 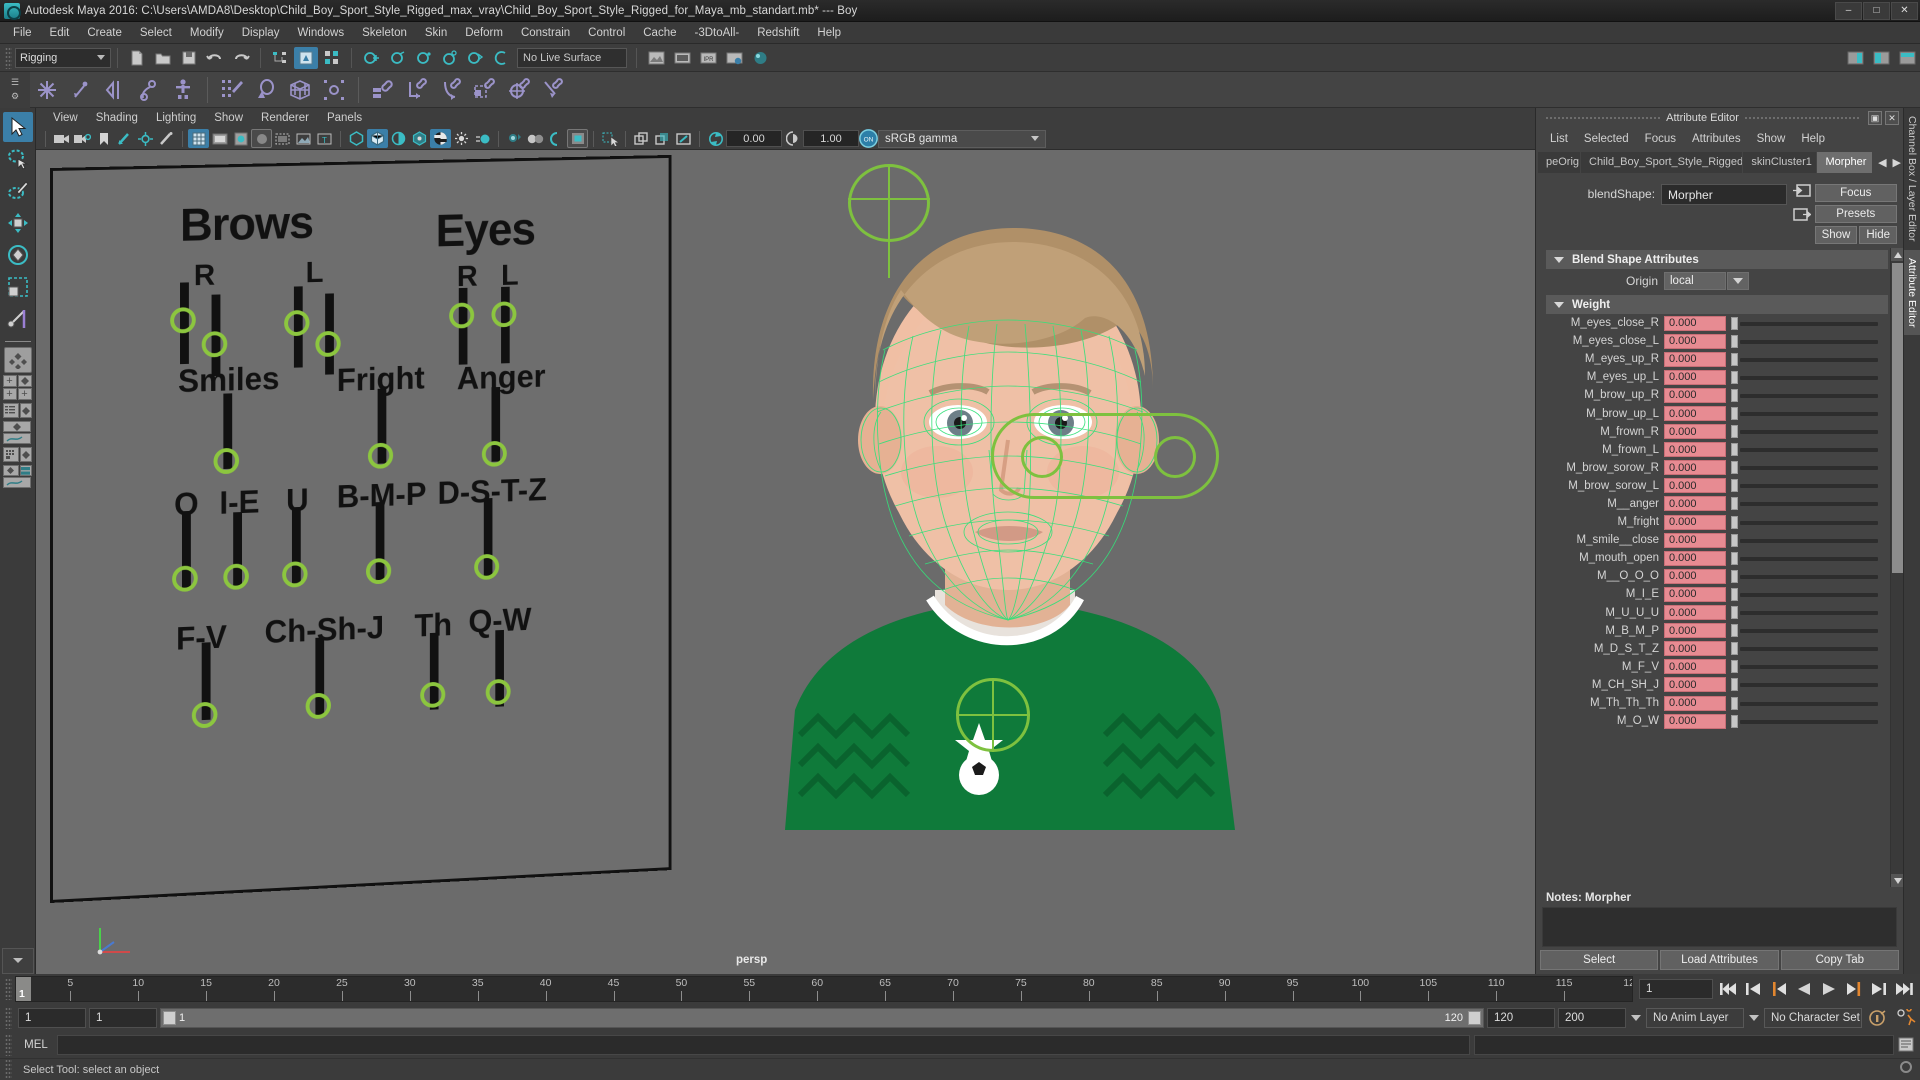 I want to click on snap-to-point-icon, so click(x=423, y=58).